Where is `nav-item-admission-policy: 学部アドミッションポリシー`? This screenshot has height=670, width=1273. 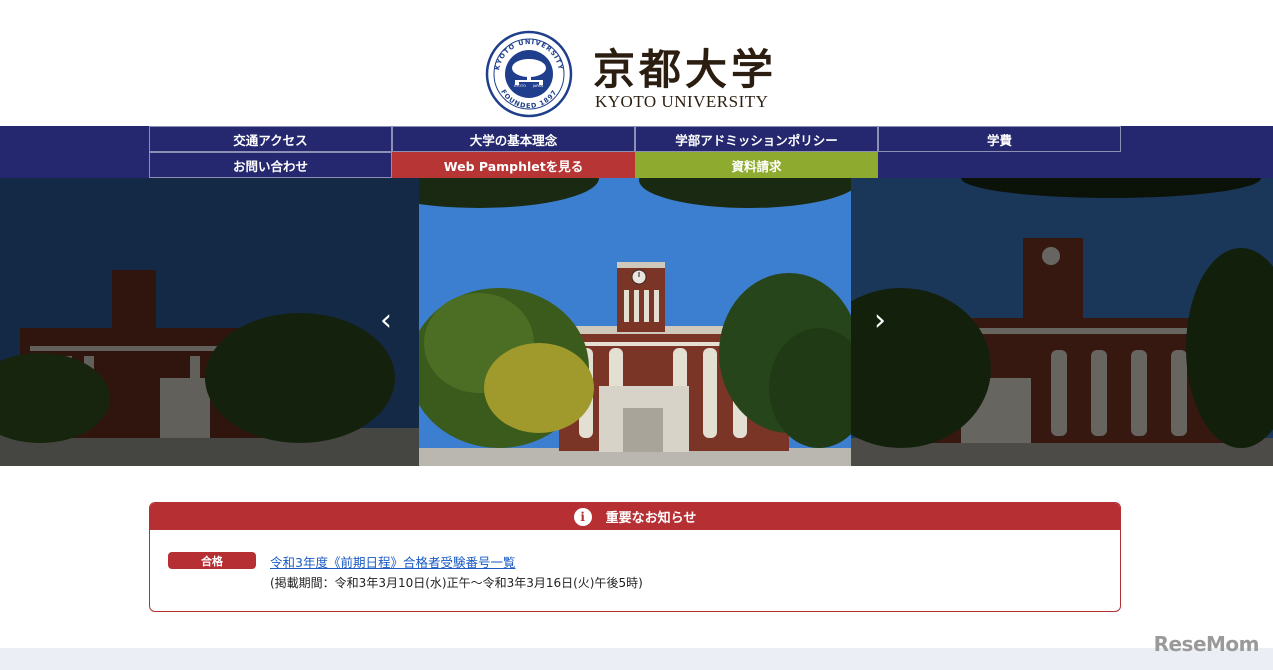 nav-item-admission-policy: 学部アドミッションポリシー is located at coordinates (756, 139).